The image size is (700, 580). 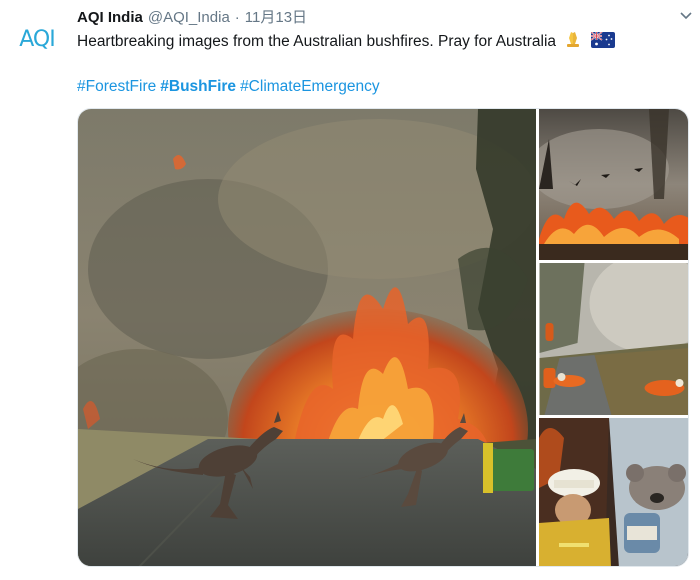 What do you see at coordinates (310, 86) in the screenshot?
I see `hashtag-climateemergency: #ClimateEmergency` at bounding box center [310, 86].